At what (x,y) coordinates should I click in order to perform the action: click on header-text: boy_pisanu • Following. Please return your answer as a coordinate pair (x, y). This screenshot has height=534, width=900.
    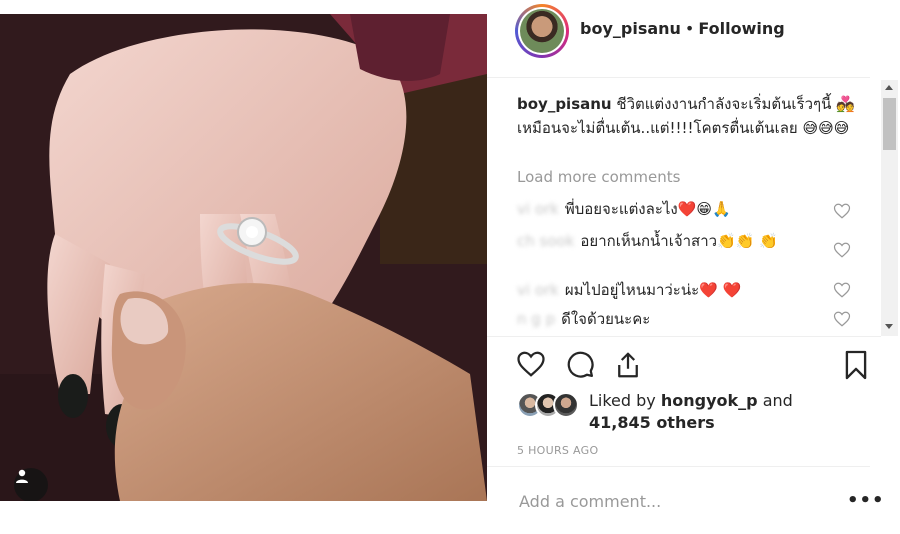
    Looking at the image, I should click on (682, 28).